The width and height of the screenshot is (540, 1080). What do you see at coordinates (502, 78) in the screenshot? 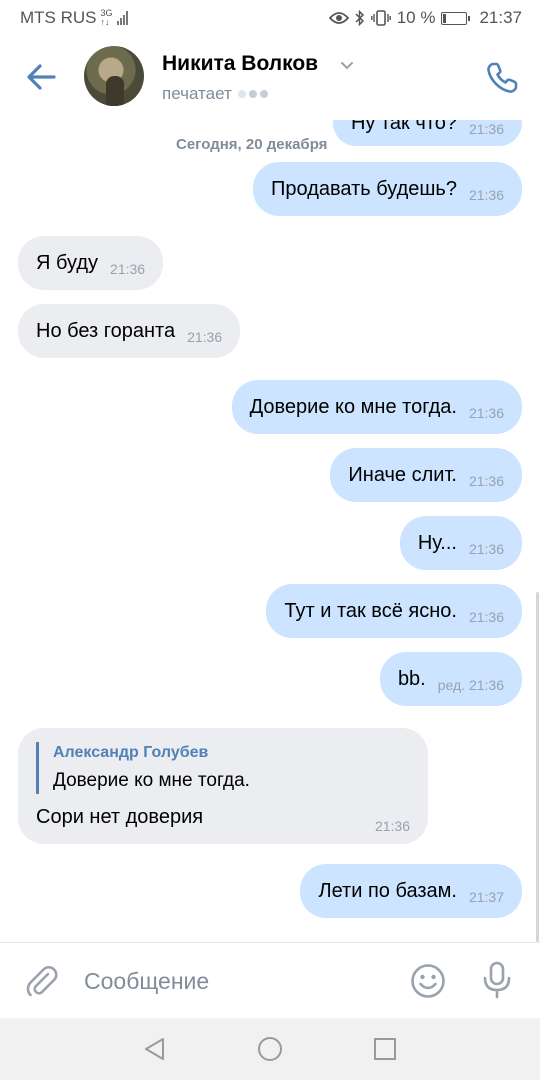
I see `phone-icon` at bounding box center [502, 78].